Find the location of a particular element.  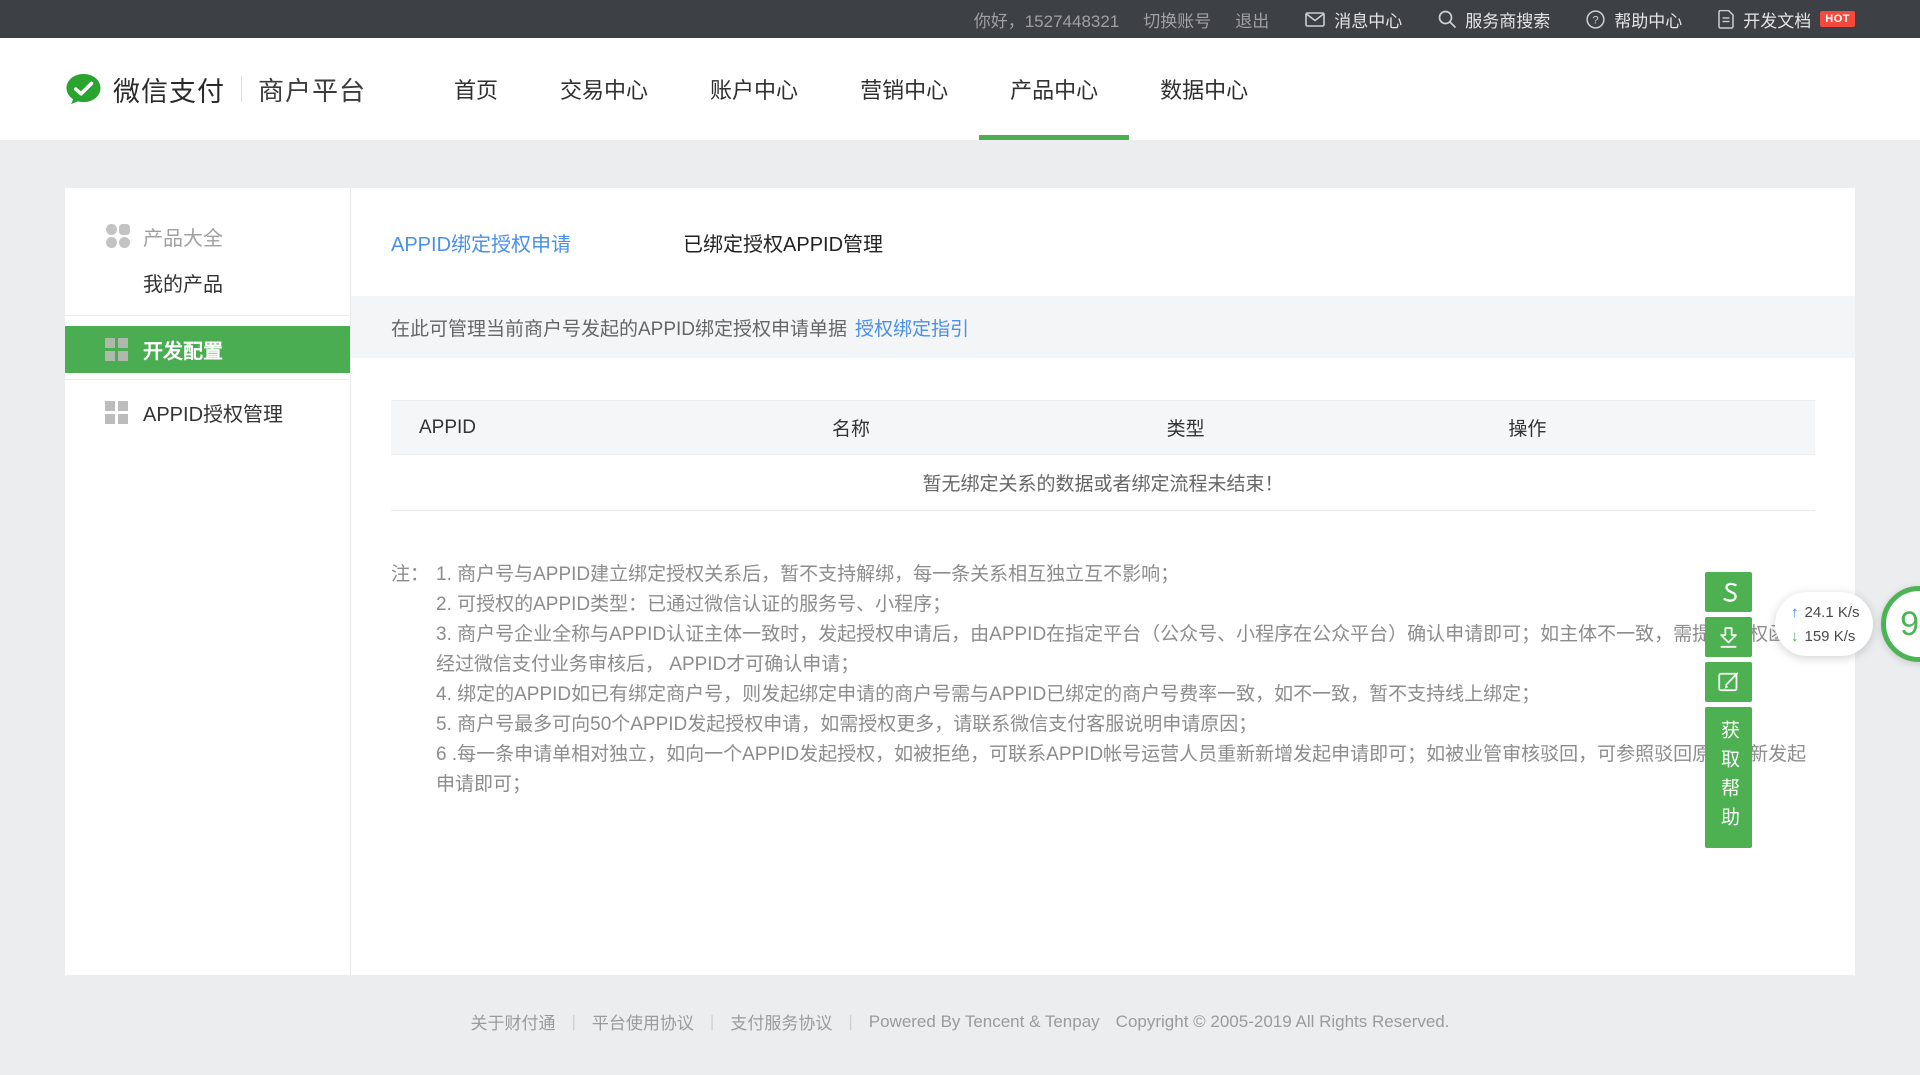

brand-name: 微信支付 is located at coordinates (169, 91).